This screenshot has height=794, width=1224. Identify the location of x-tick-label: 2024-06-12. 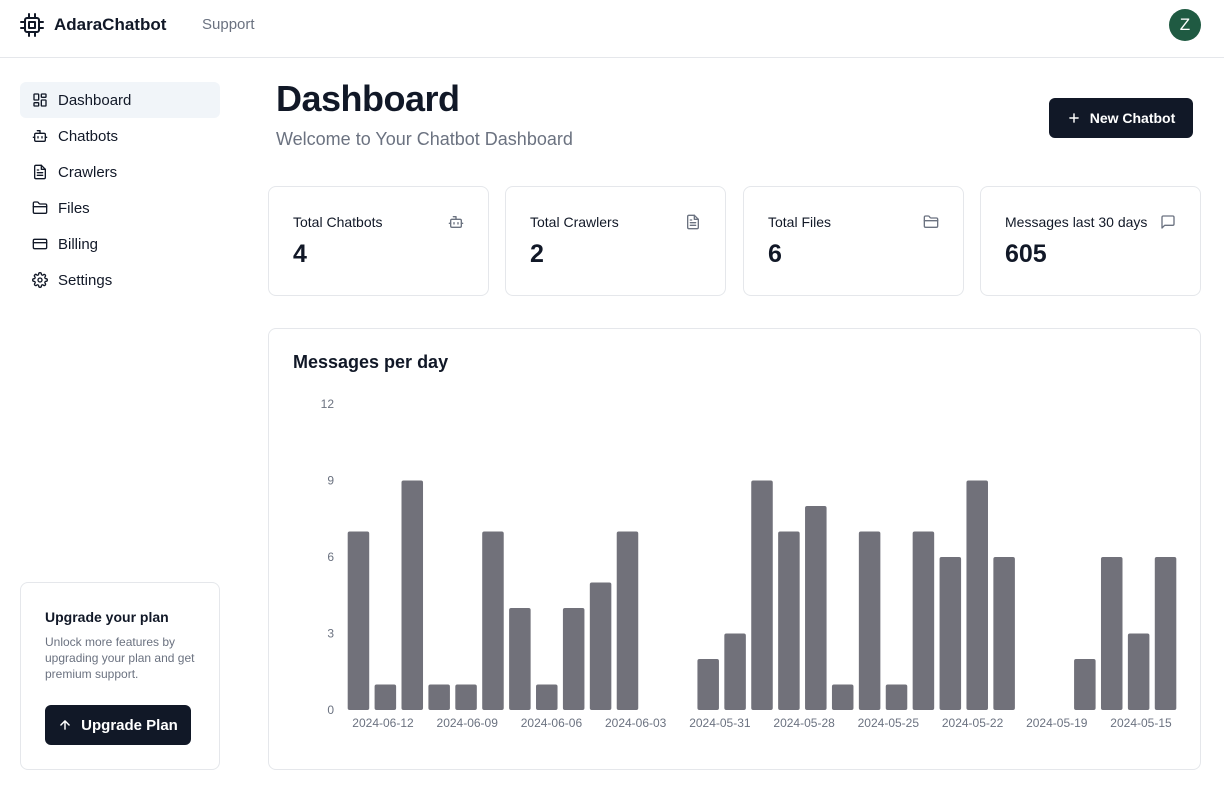
(383, 723).